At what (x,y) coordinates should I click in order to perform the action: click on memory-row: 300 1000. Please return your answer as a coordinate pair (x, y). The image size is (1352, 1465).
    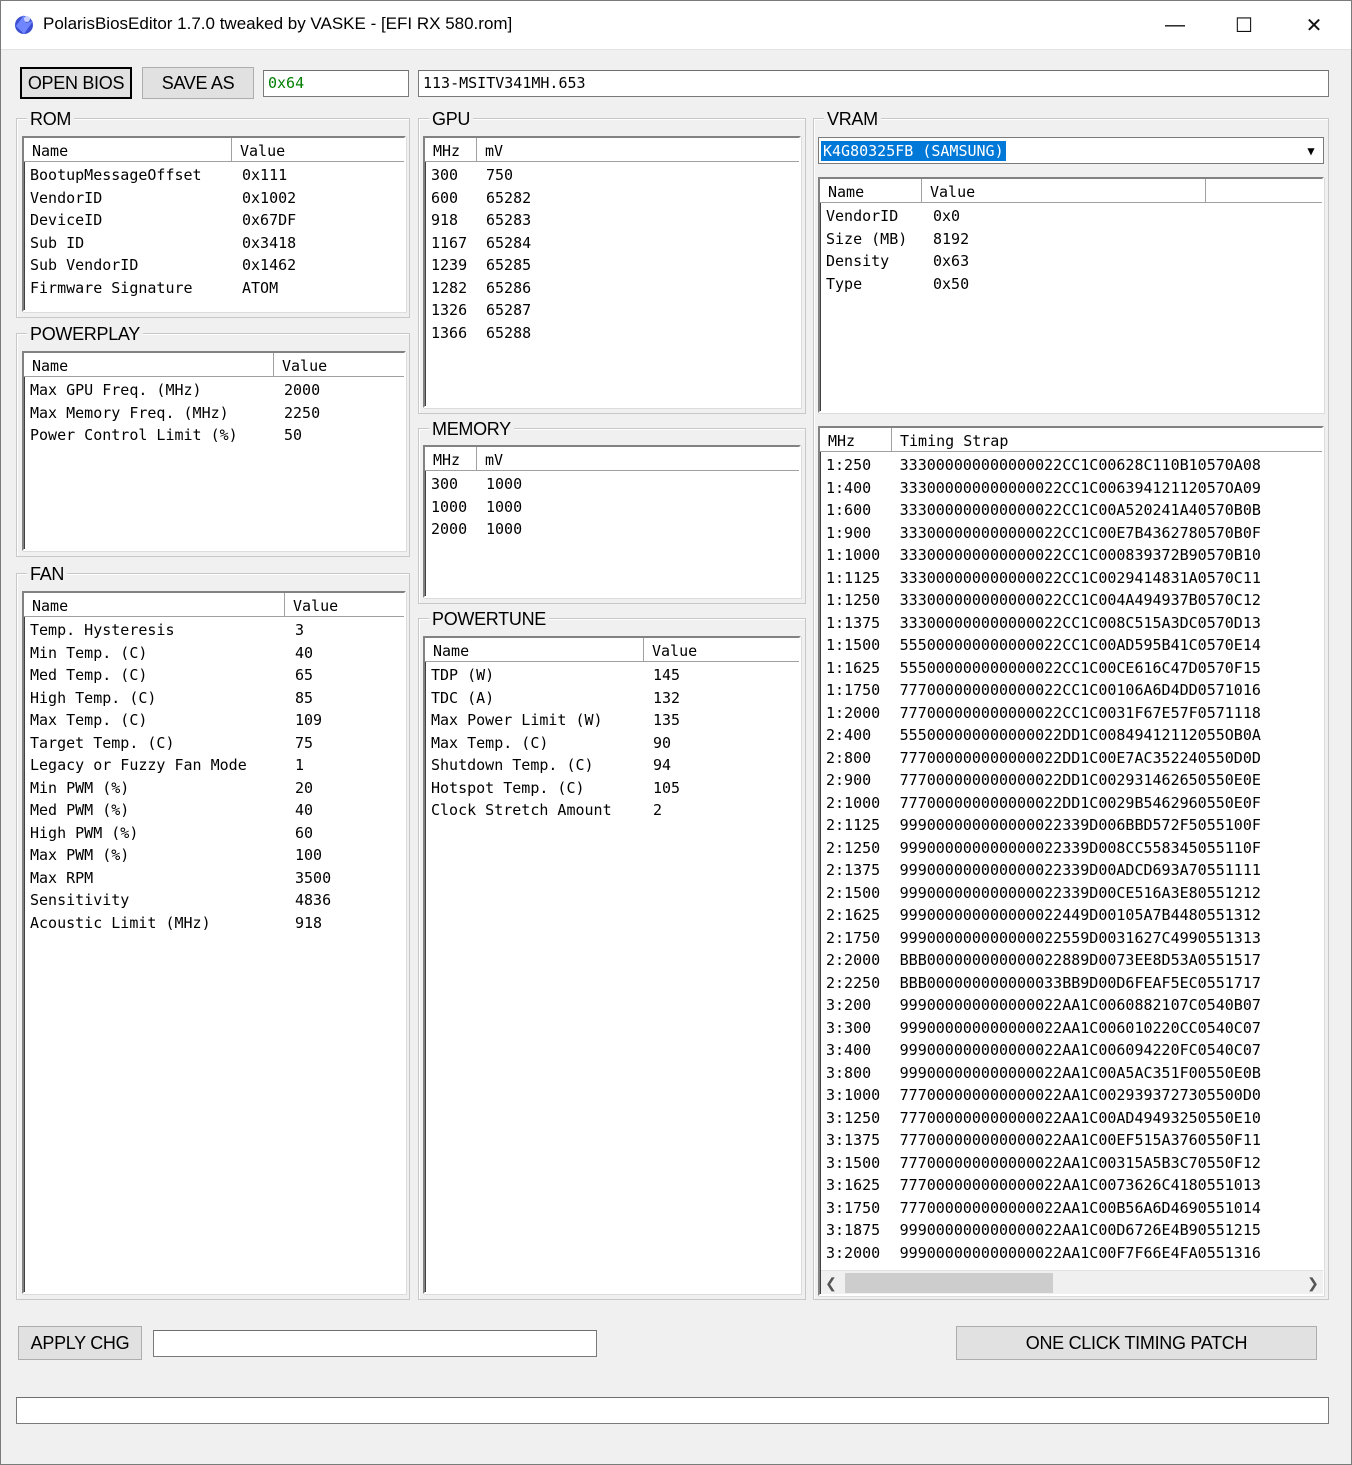
    Looking at the image, I should click on (615, 486).